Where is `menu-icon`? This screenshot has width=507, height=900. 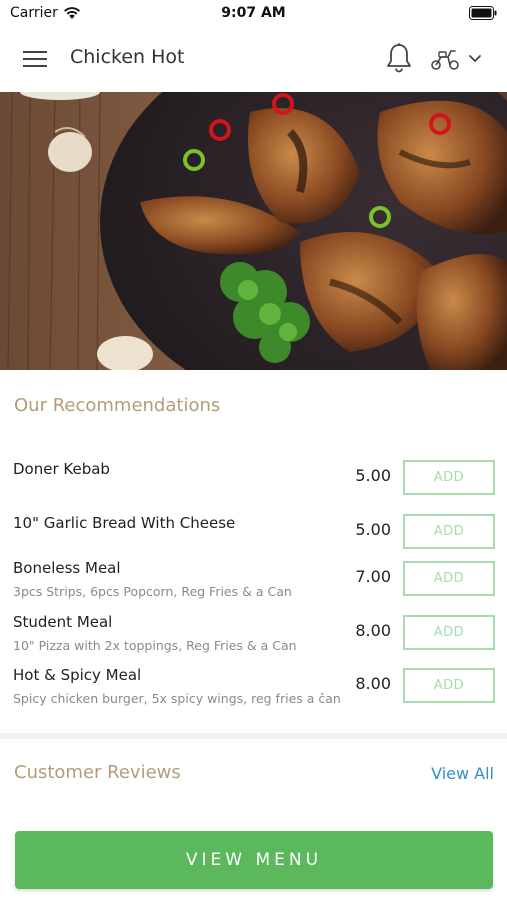 menu-icon is located at coordinates (35, 59).